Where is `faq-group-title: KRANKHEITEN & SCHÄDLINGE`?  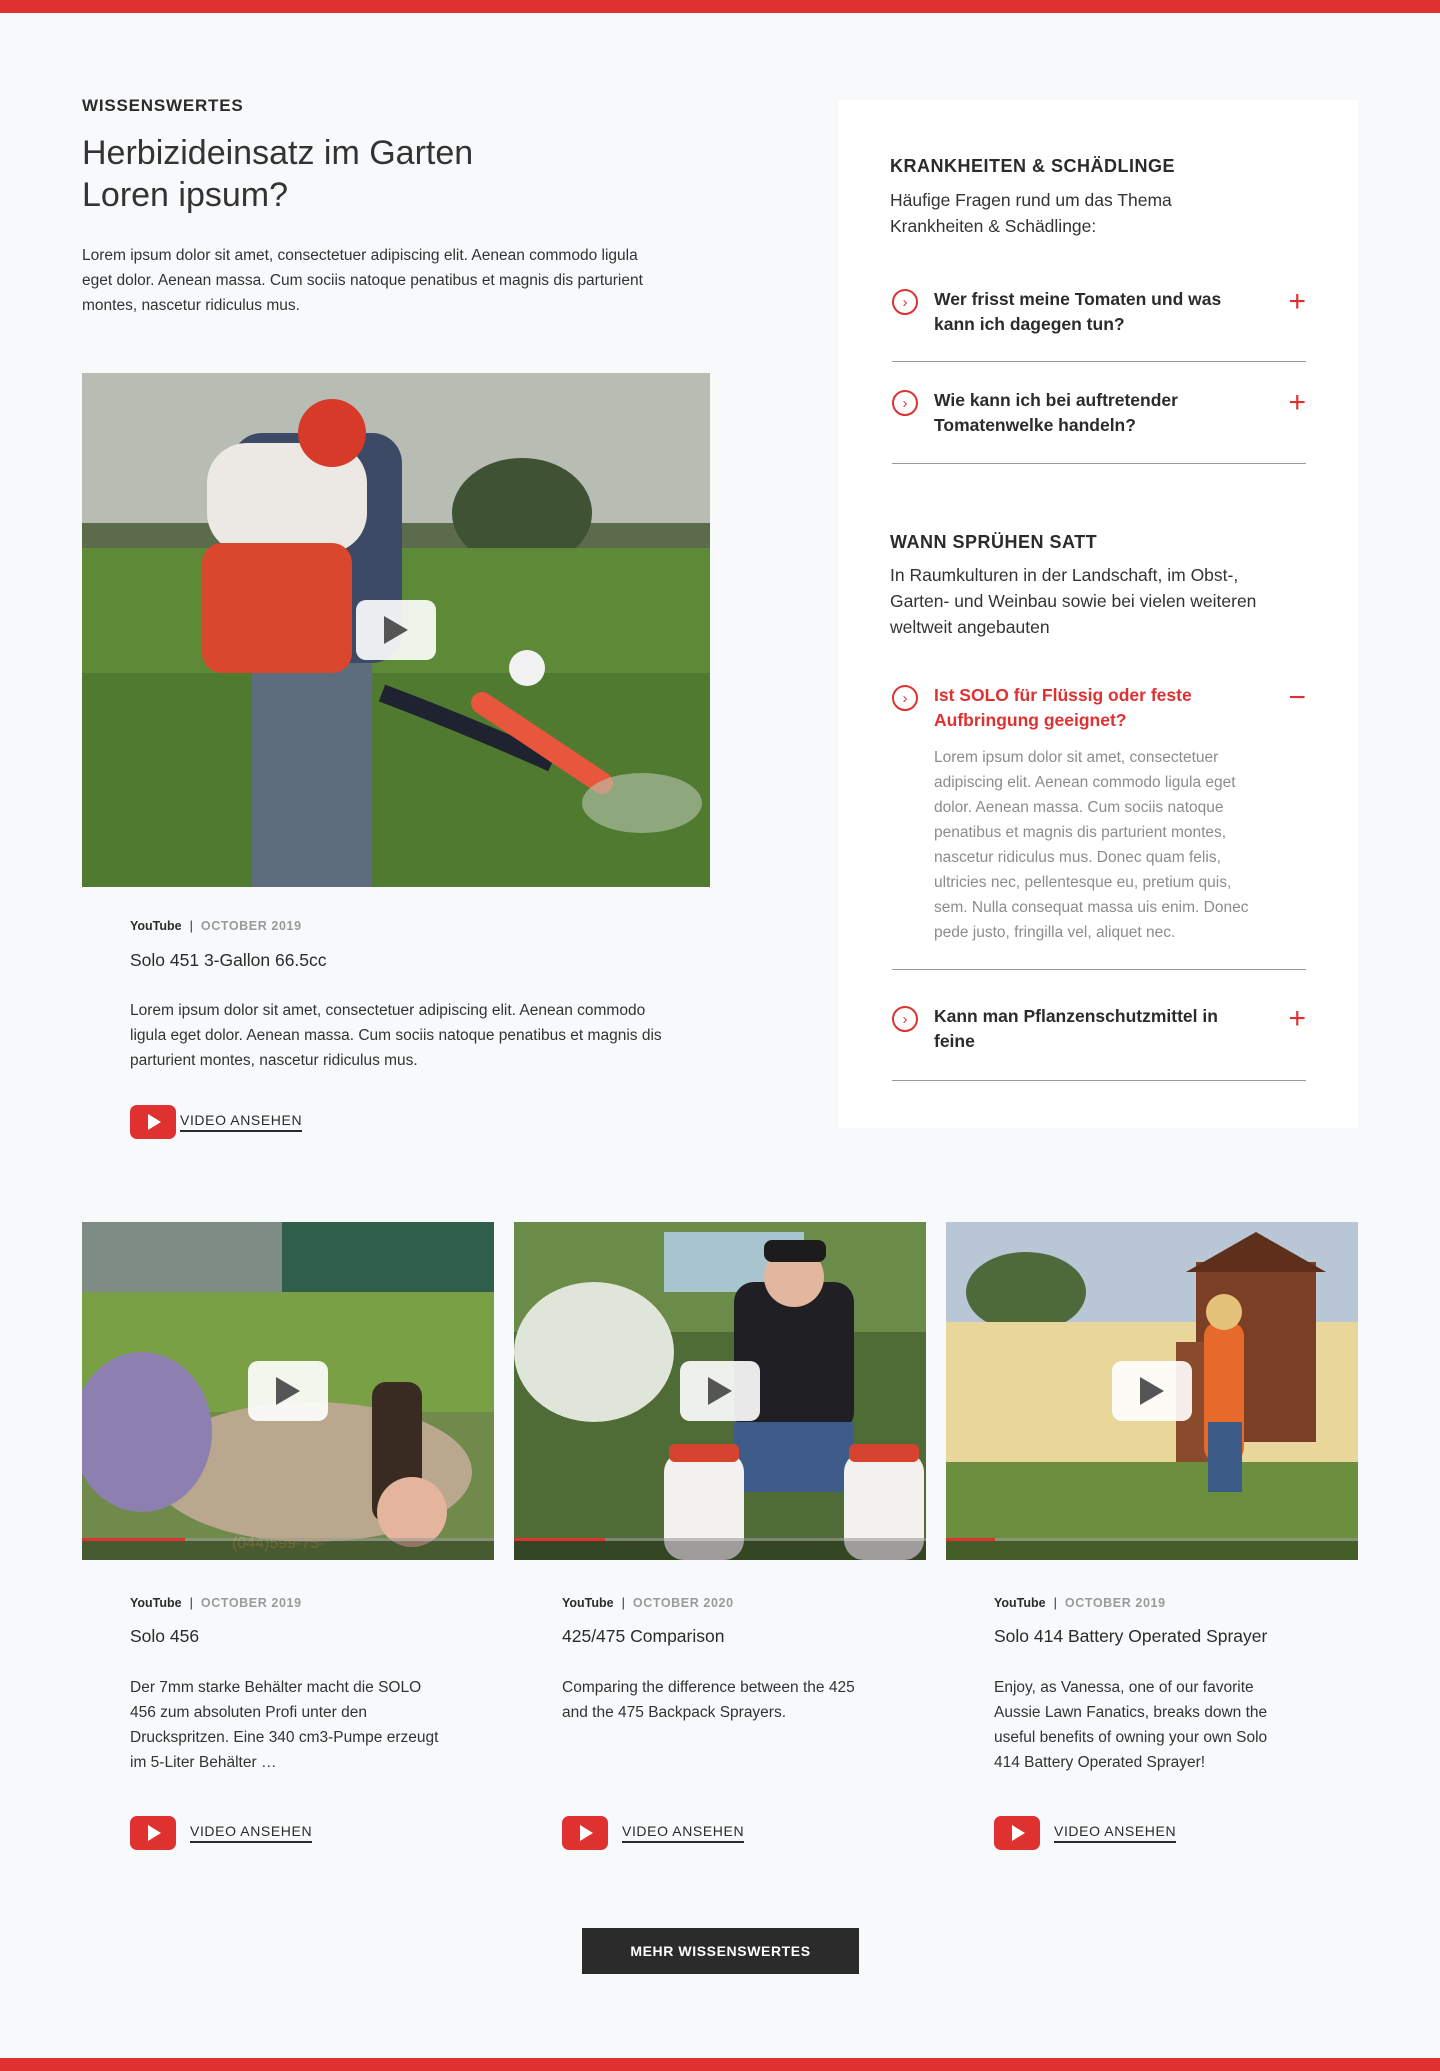 faq-group-title: KRANKHEITEN & SCHÄDLINGE is located at coordinates (1033, 166).